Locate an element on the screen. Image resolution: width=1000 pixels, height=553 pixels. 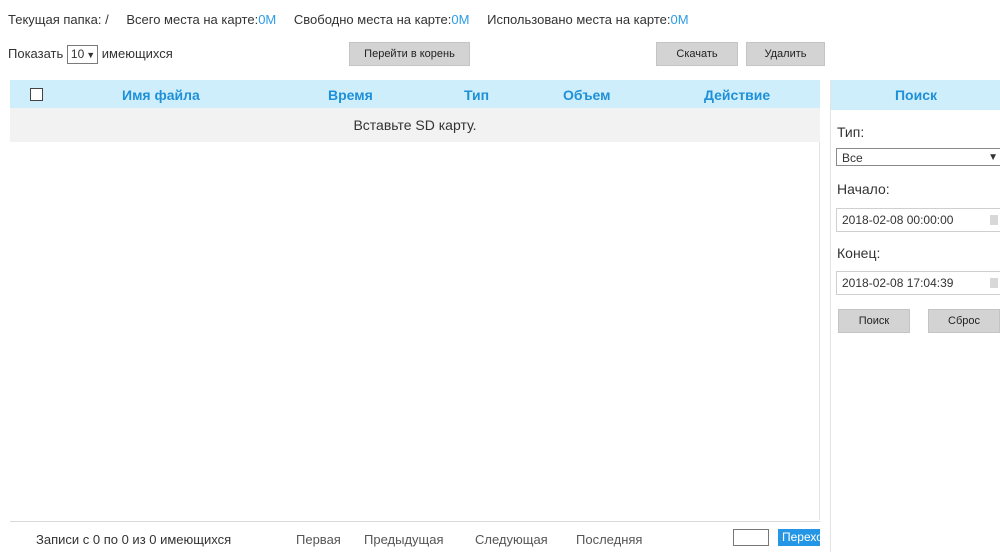
records-info: Записи с 0 по 0 из 0 имеющихся is located at coordinates (134, 539).